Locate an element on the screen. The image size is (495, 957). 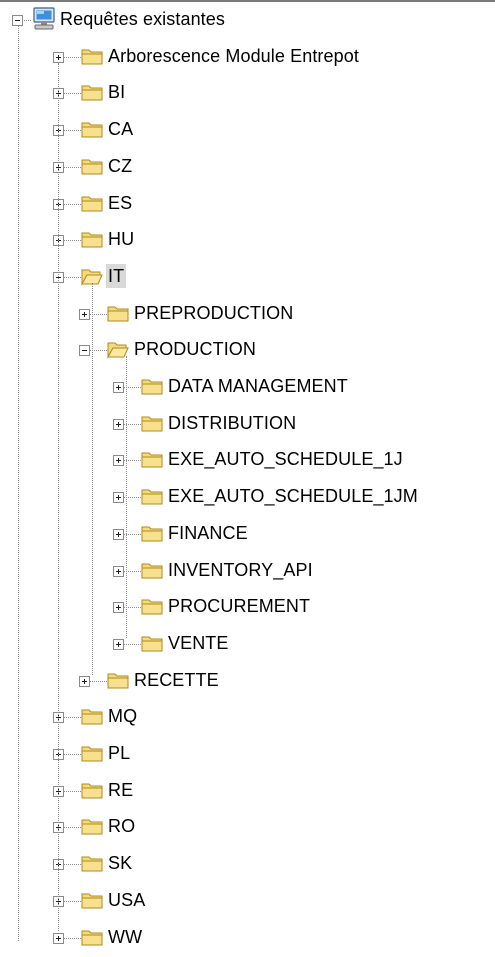
tree-root-label: Requêtes existantes is located at coordinates (142, 19).